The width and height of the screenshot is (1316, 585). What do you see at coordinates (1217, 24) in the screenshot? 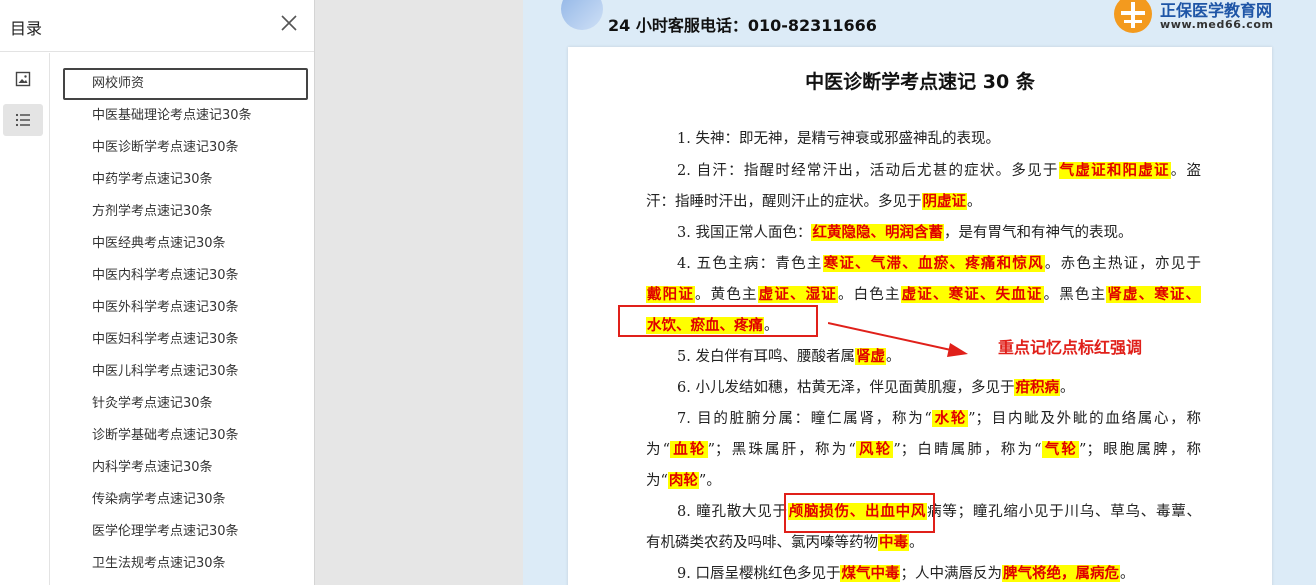
I see `brand-url: www.med66.com` at bounding box center [1217, 24].